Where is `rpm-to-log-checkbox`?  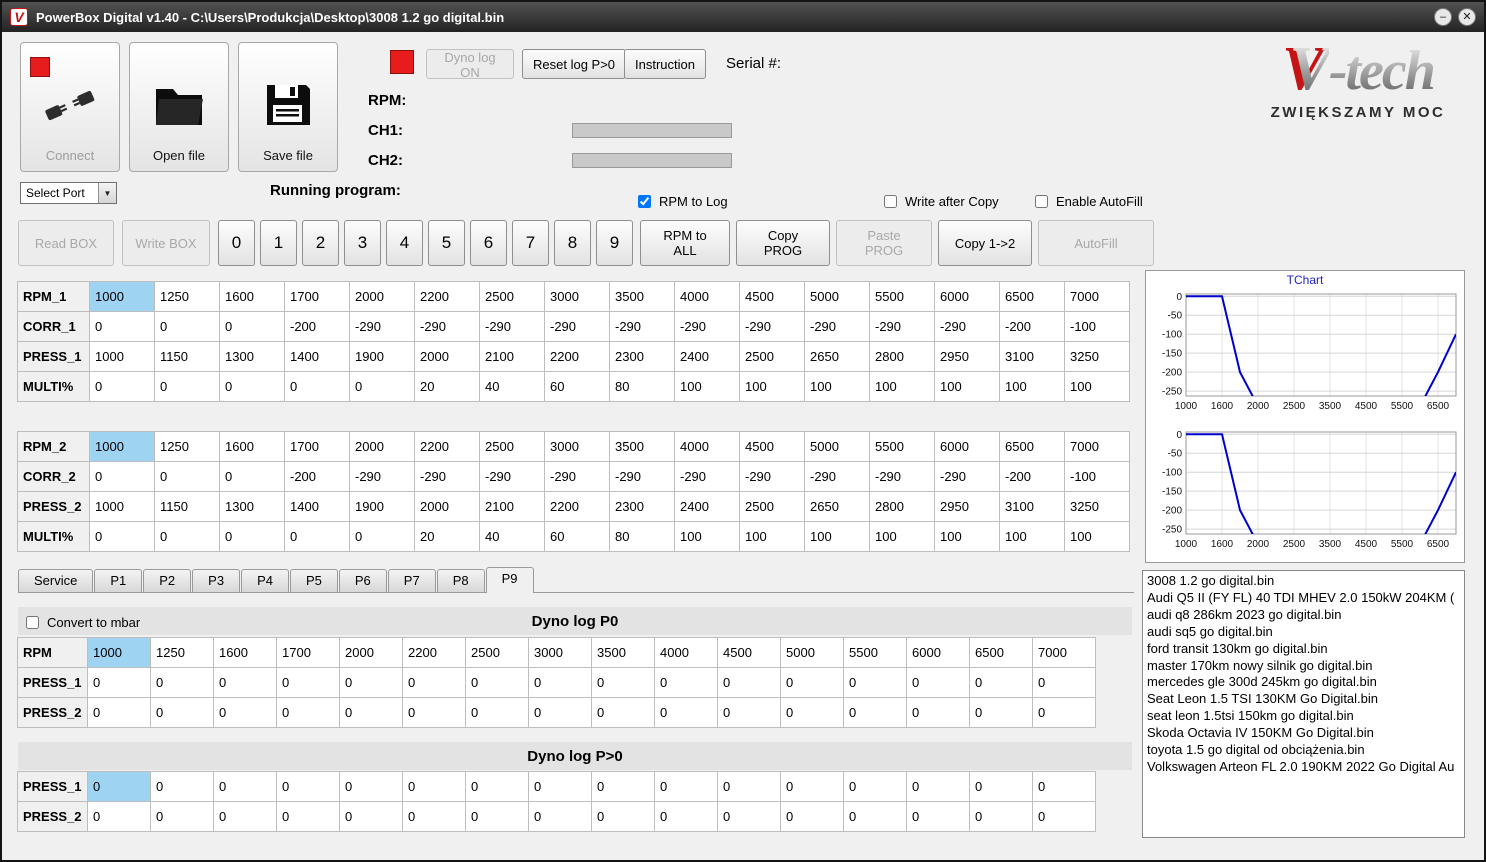
rpm-to-log-checkbox is located at coordinates (644, 201).